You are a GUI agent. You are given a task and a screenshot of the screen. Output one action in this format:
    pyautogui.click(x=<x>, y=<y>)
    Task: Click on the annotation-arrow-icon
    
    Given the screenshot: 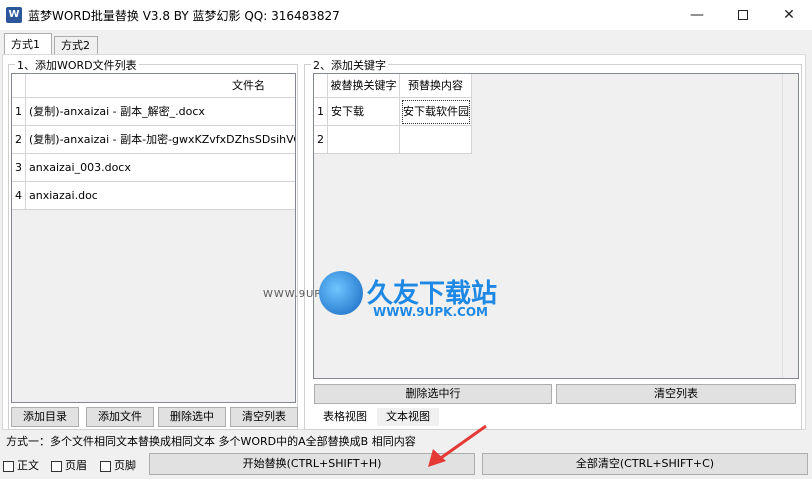 What is the action you would take?
    pyautogui.click(x=457, y=445)
    